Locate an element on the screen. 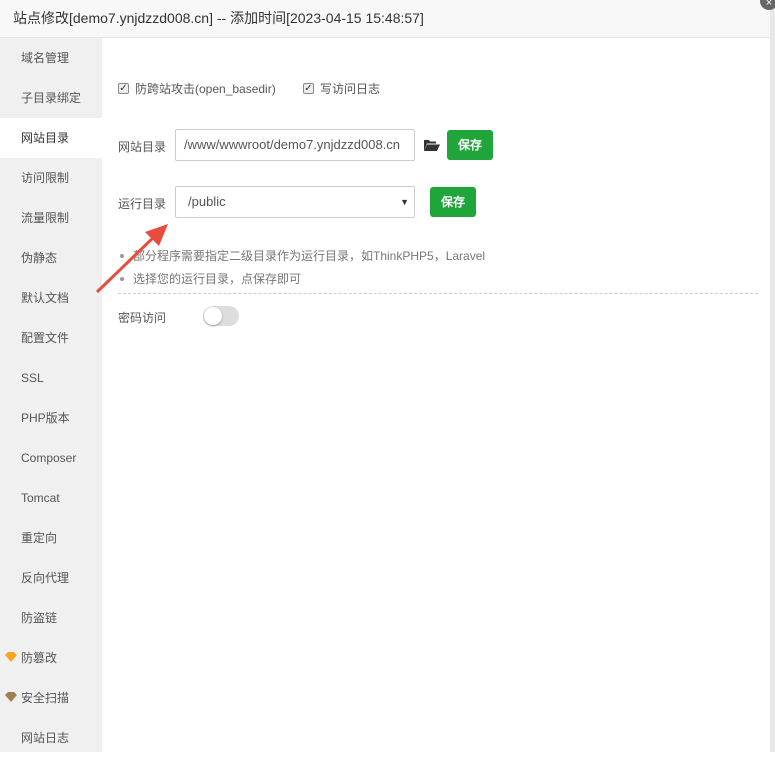 This screenshot has height=758, width=775. access-log-checkbox: ✓ 写访问日志 is located at coordinates (341, 88).